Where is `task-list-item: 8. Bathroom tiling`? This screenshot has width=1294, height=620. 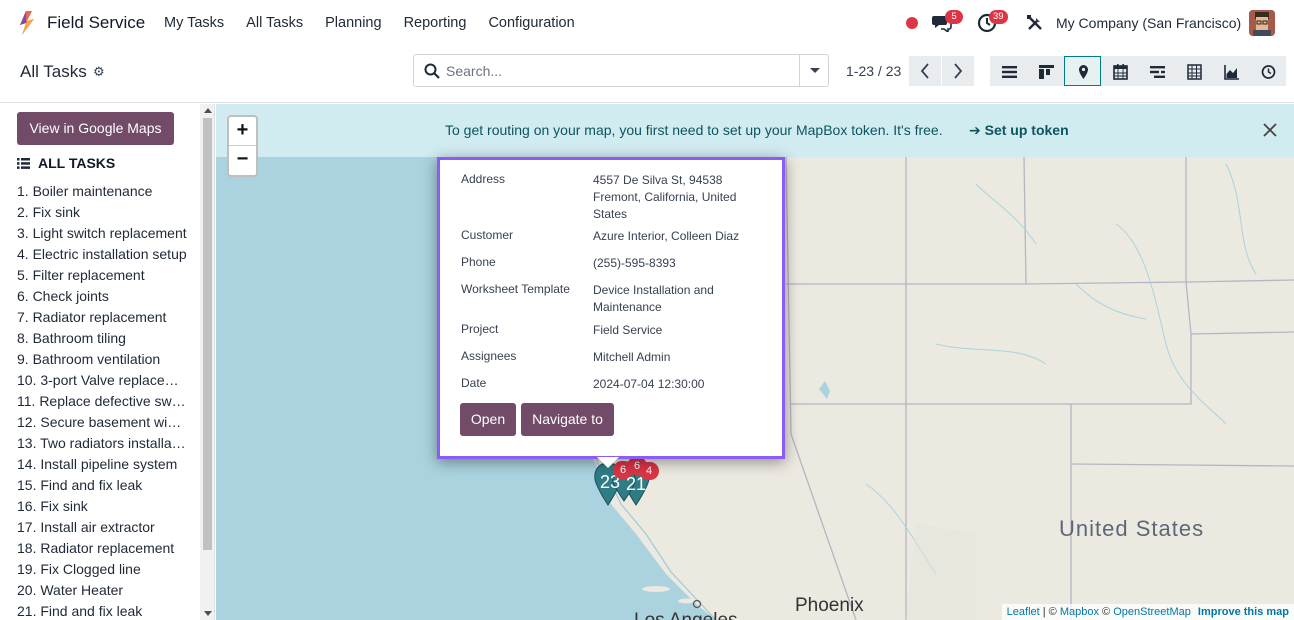 task-list-item: 8. Bathroom tiling is located at coordinates (102, 338).